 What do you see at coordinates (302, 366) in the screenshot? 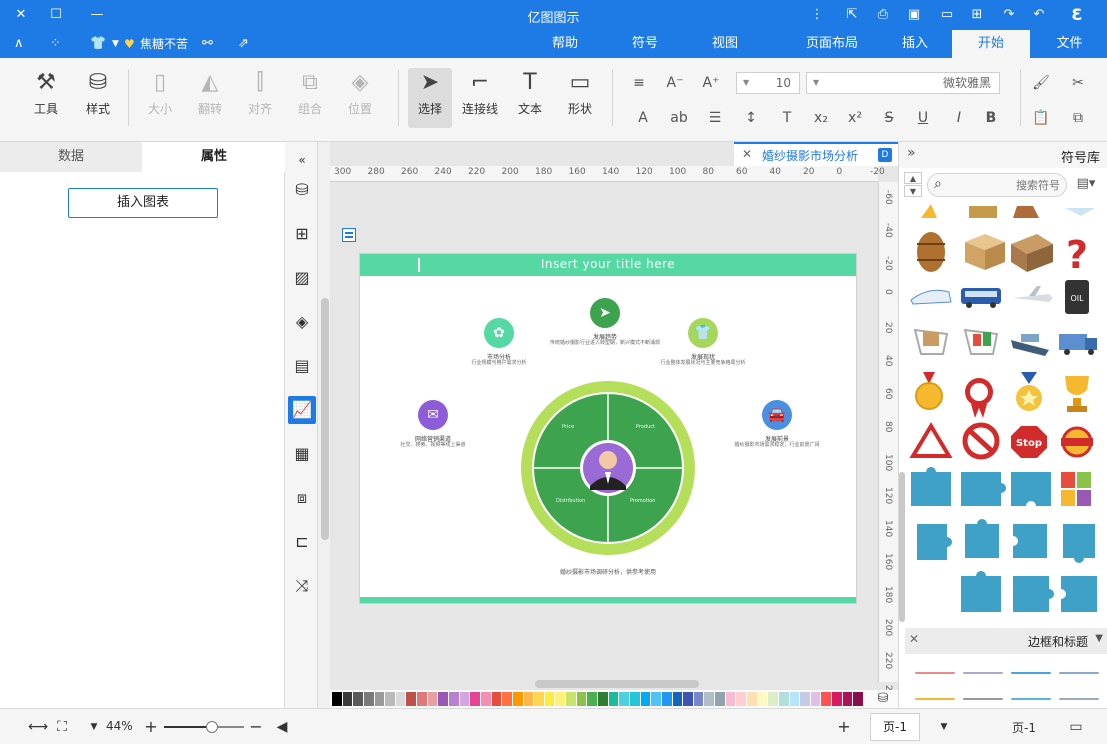
I see `page-icon: ▤` at bounding box center [302, 366].